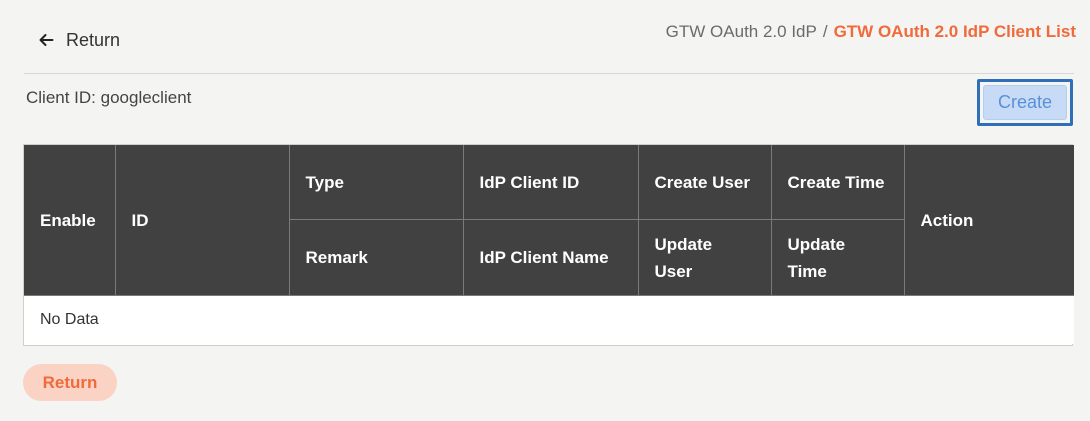  I want to click on column-header-type: Type, so click(376, 182).